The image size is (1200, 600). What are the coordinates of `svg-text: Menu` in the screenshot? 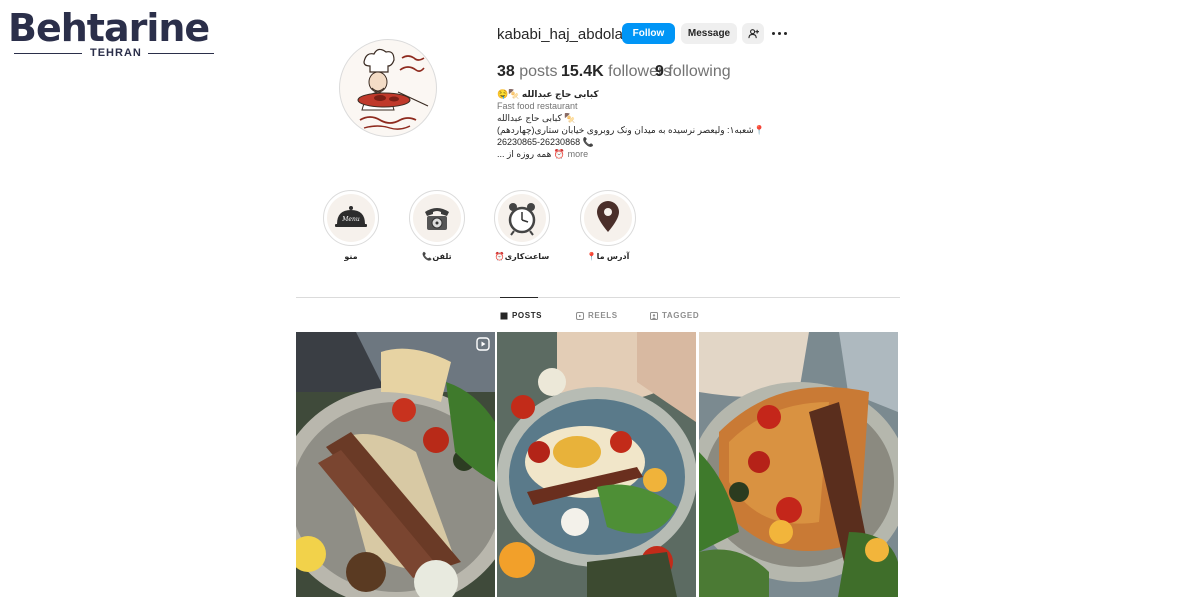 It's located at (350, 219).